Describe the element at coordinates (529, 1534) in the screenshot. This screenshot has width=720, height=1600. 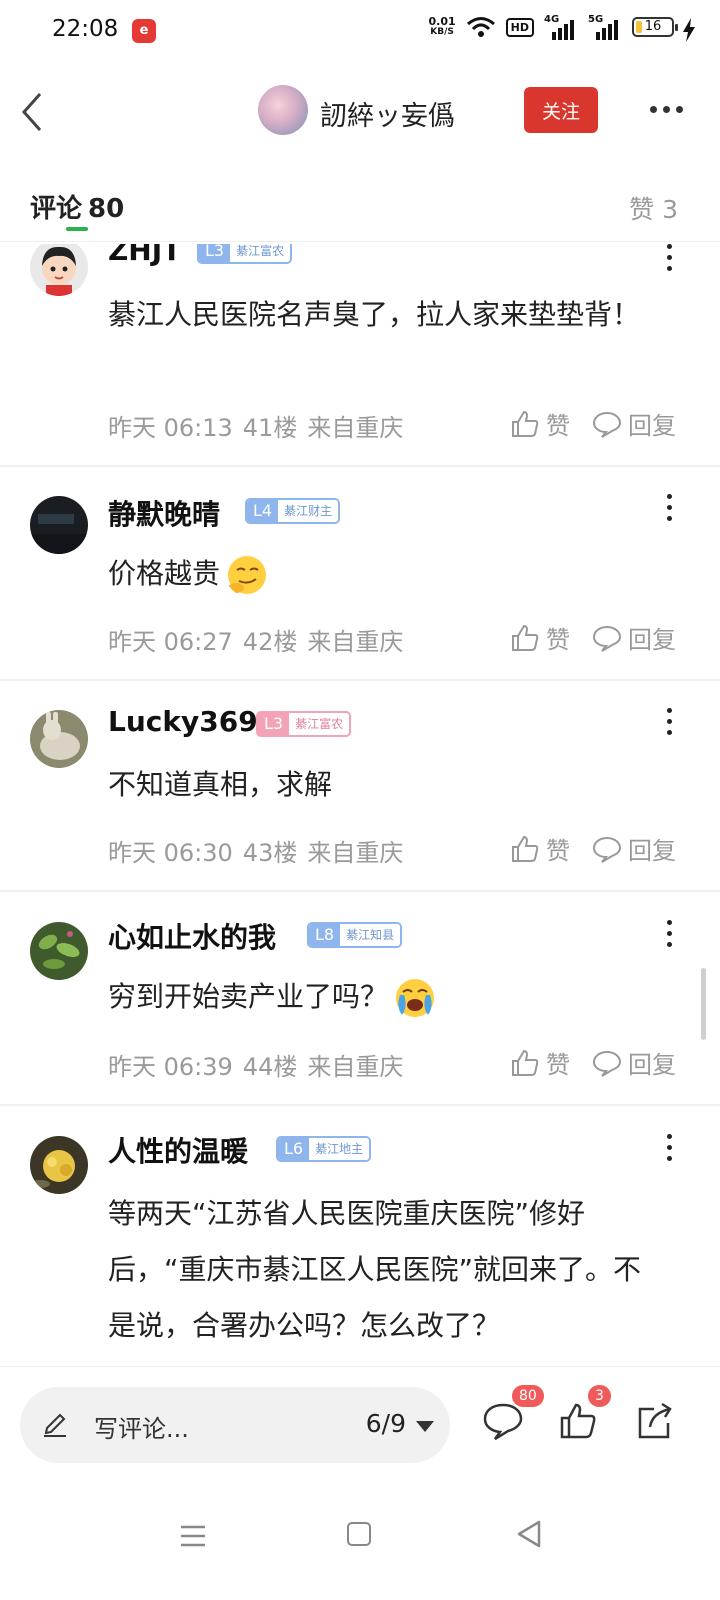
I see `system-back-icon` at that location.